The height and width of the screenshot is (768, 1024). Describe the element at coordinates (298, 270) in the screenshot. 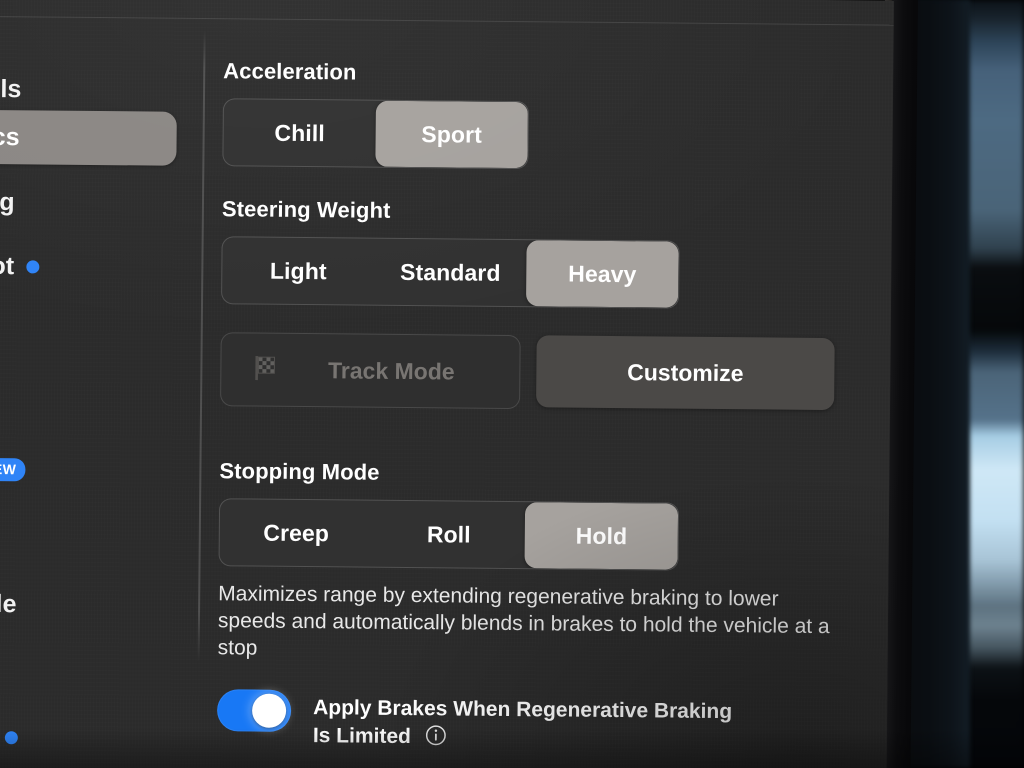

I see `steering-option-light: Light` at that location.